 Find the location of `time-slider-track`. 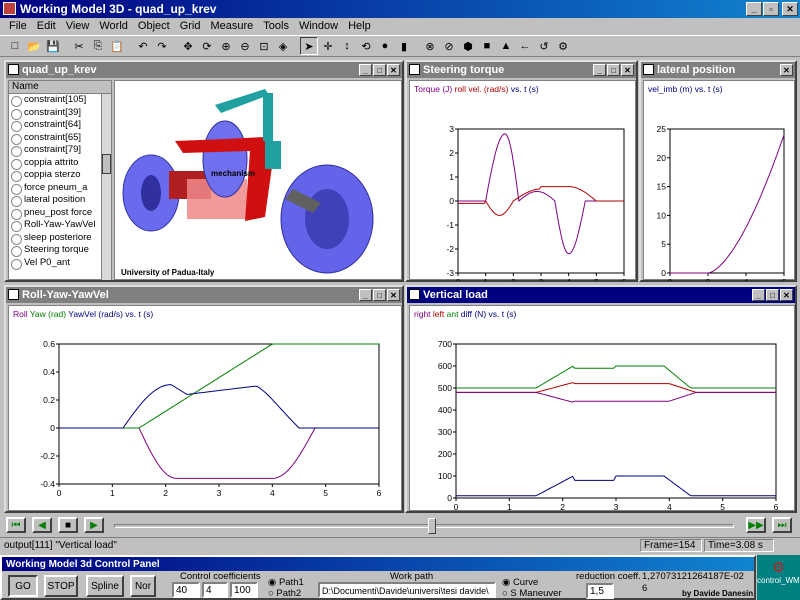

time-slider-track is located at coordinates (424, 526).